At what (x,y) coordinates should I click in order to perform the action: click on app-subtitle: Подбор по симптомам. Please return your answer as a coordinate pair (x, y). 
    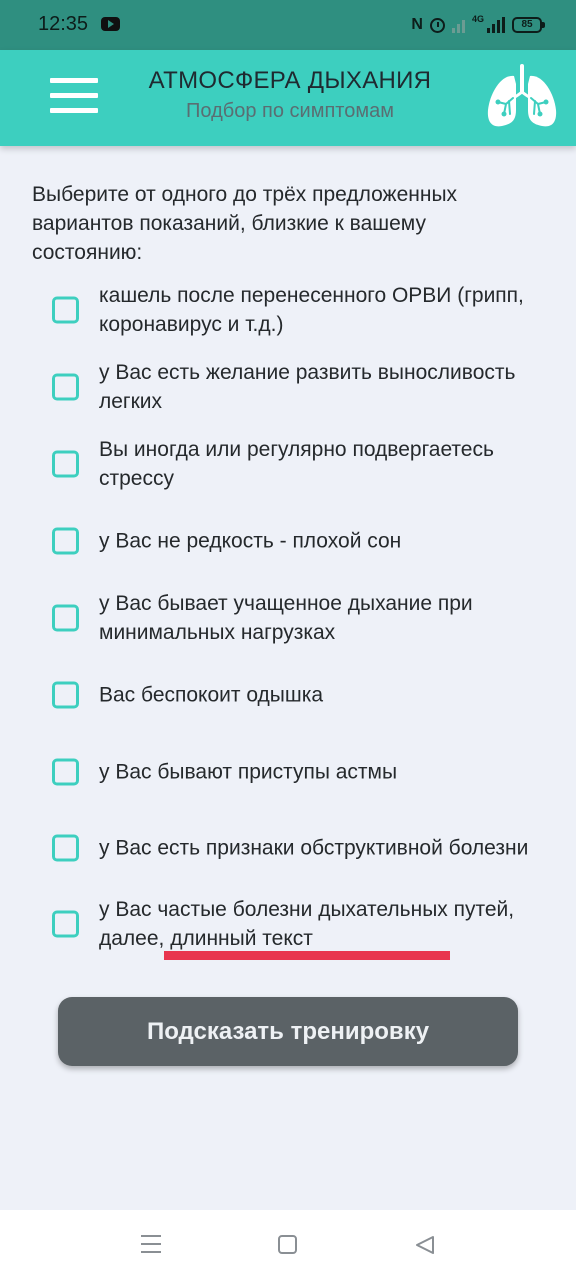
    Looking at the image, I should click on (290, 111).